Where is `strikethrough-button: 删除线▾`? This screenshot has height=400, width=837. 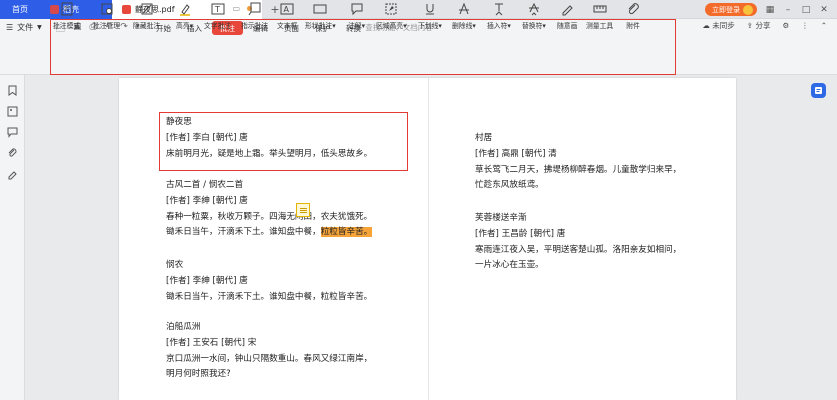 strikethrough-button: 删除线▾ is located at coordinates (464, 16).